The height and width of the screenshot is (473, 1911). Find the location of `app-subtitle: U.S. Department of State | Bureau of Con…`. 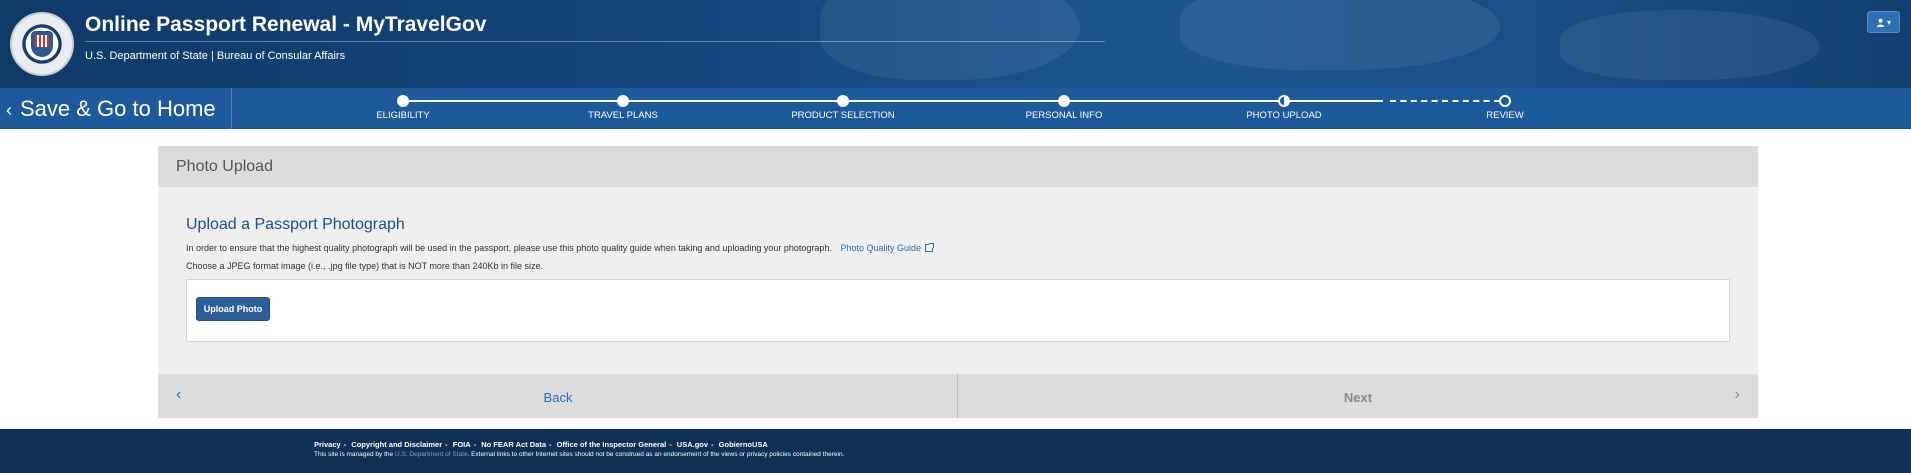

app-subtitle: U.S. Department of State | Bureau of Con… is located at coordinates (215, 56).